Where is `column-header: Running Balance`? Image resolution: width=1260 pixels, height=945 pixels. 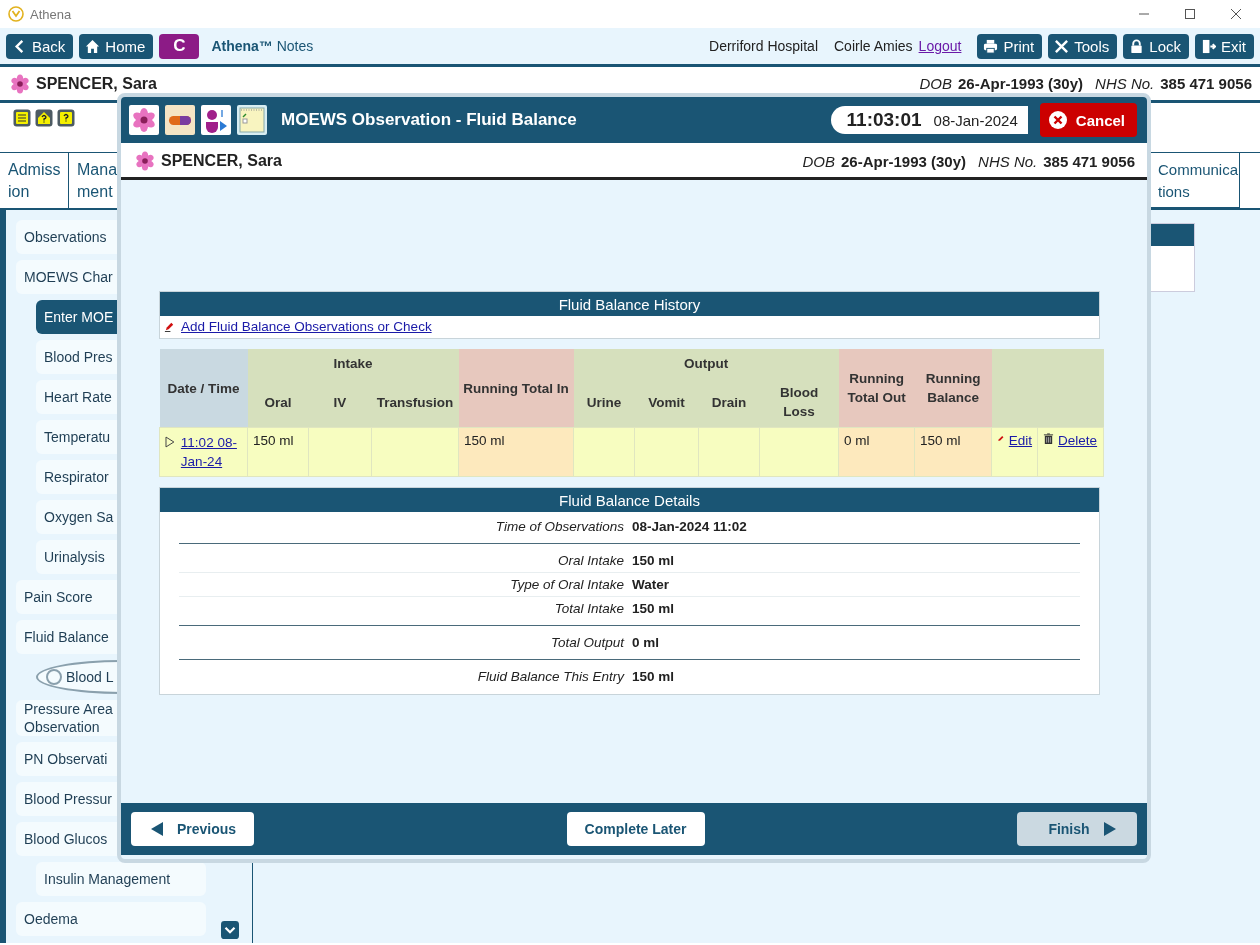
column-header: Running Balance is located at coordinates (953, 388).